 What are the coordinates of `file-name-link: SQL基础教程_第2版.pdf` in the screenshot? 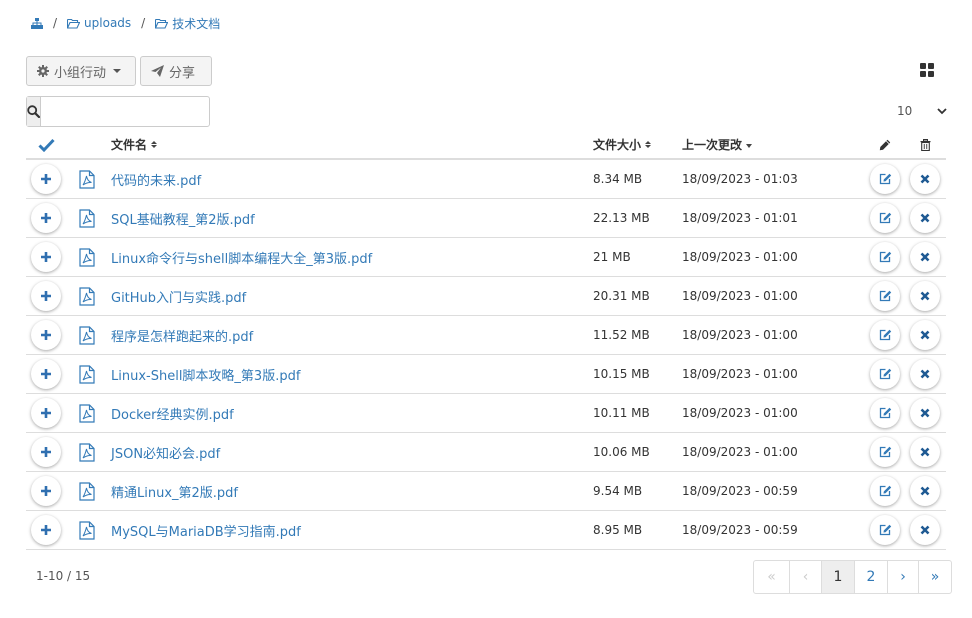 It's located at (183, 218).